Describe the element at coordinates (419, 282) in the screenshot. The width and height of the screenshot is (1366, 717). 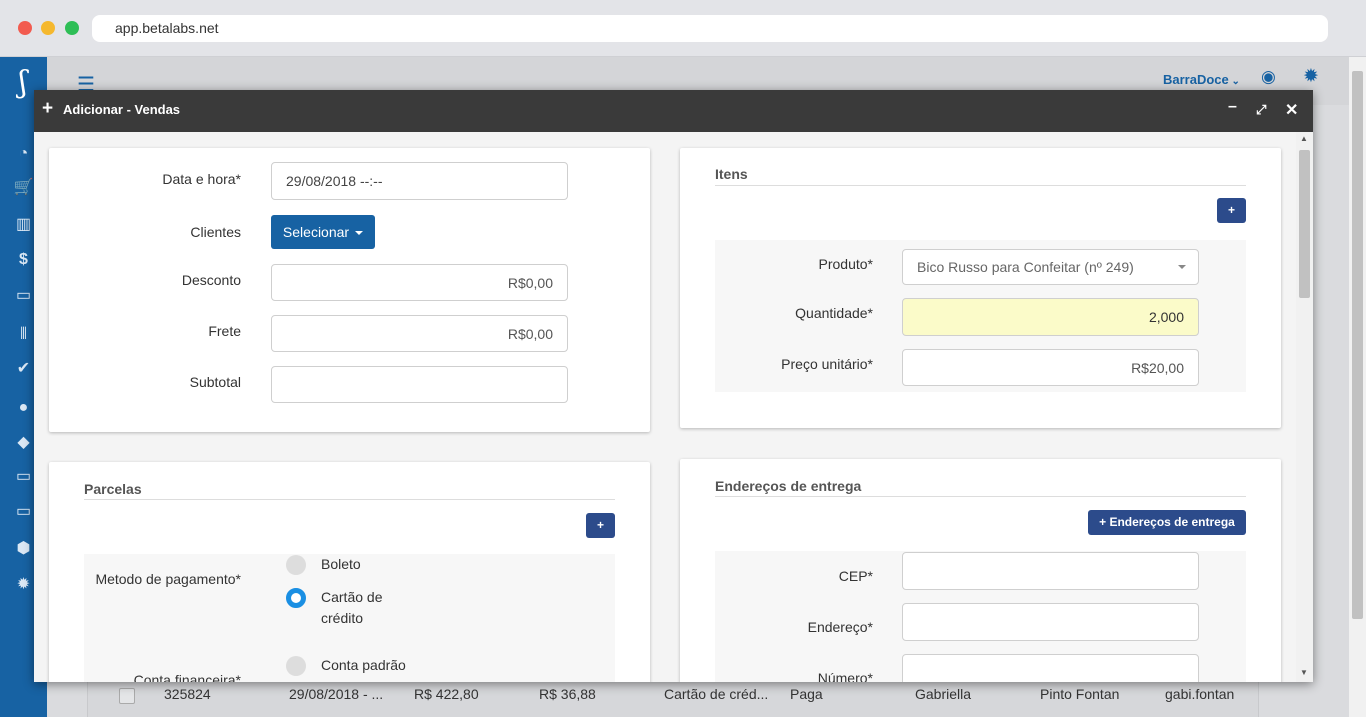
I see `discount-input: R$0,00` at that location.